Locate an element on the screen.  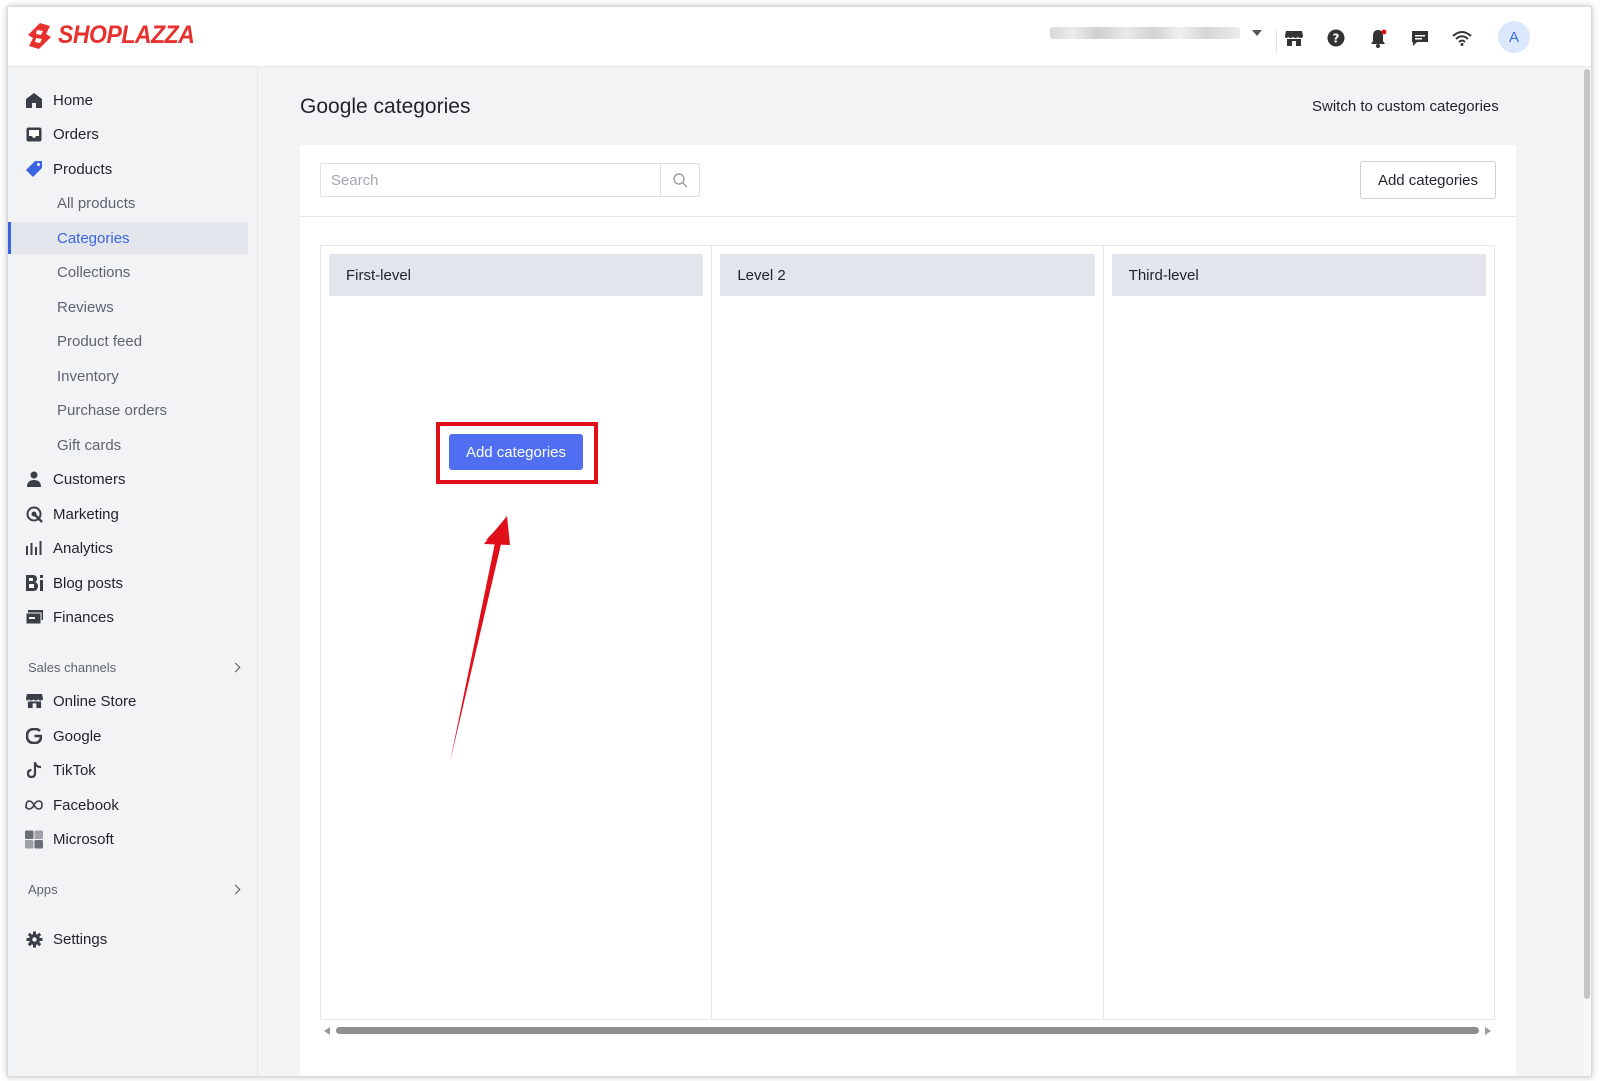
shoplazza-logo: SHOPLAZZA is located at coordinates (116, 35).